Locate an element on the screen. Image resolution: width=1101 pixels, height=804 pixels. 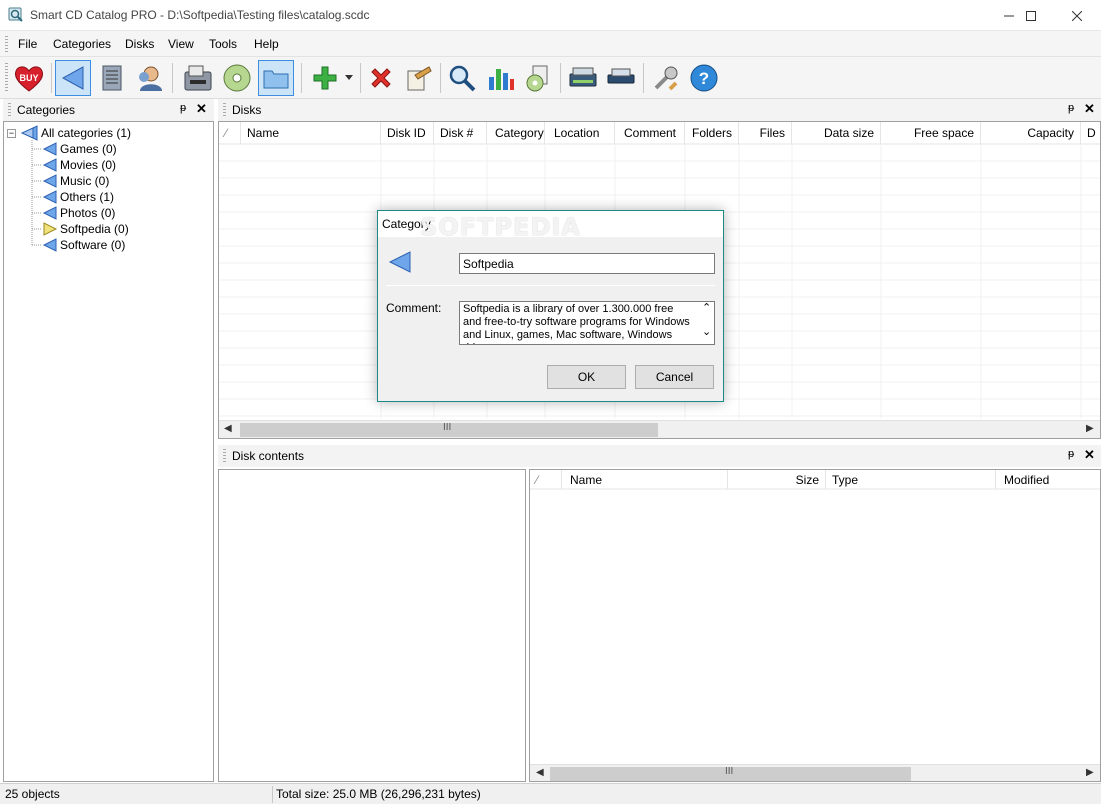
column-header-comment: Comment is located at coordinates (650, 133).